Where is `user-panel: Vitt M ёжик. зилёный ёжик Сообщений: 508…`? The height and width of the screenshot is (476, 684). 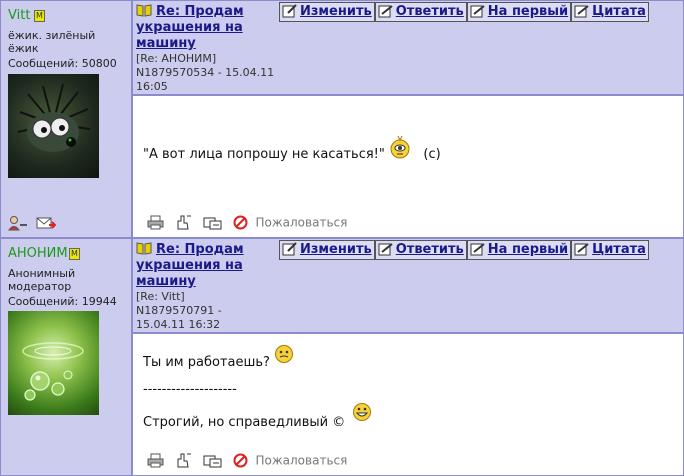
user-panel: Vitt M ёжик. зилёный ёжик Сообщений: 508… is located at coordinates (66, 119).